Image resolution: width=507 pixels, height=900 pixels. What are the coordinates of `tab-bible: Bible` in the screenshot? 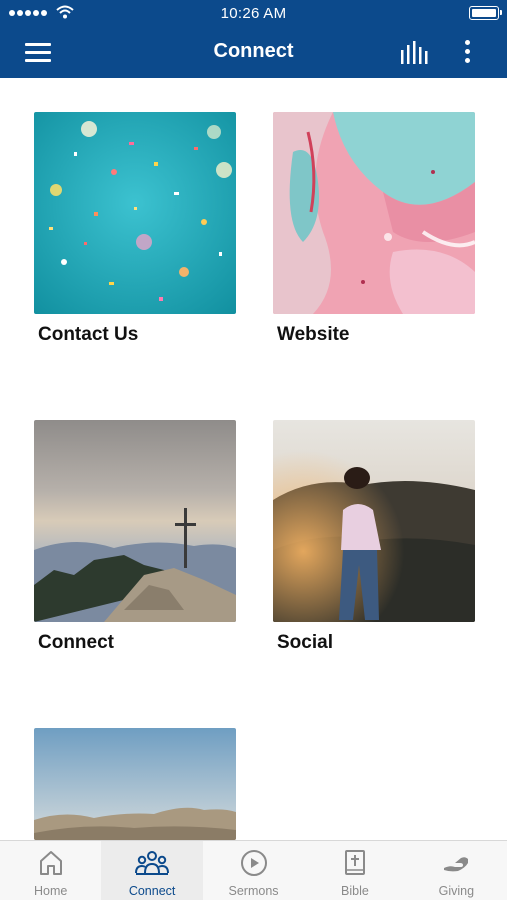 It's located at (354, 870).